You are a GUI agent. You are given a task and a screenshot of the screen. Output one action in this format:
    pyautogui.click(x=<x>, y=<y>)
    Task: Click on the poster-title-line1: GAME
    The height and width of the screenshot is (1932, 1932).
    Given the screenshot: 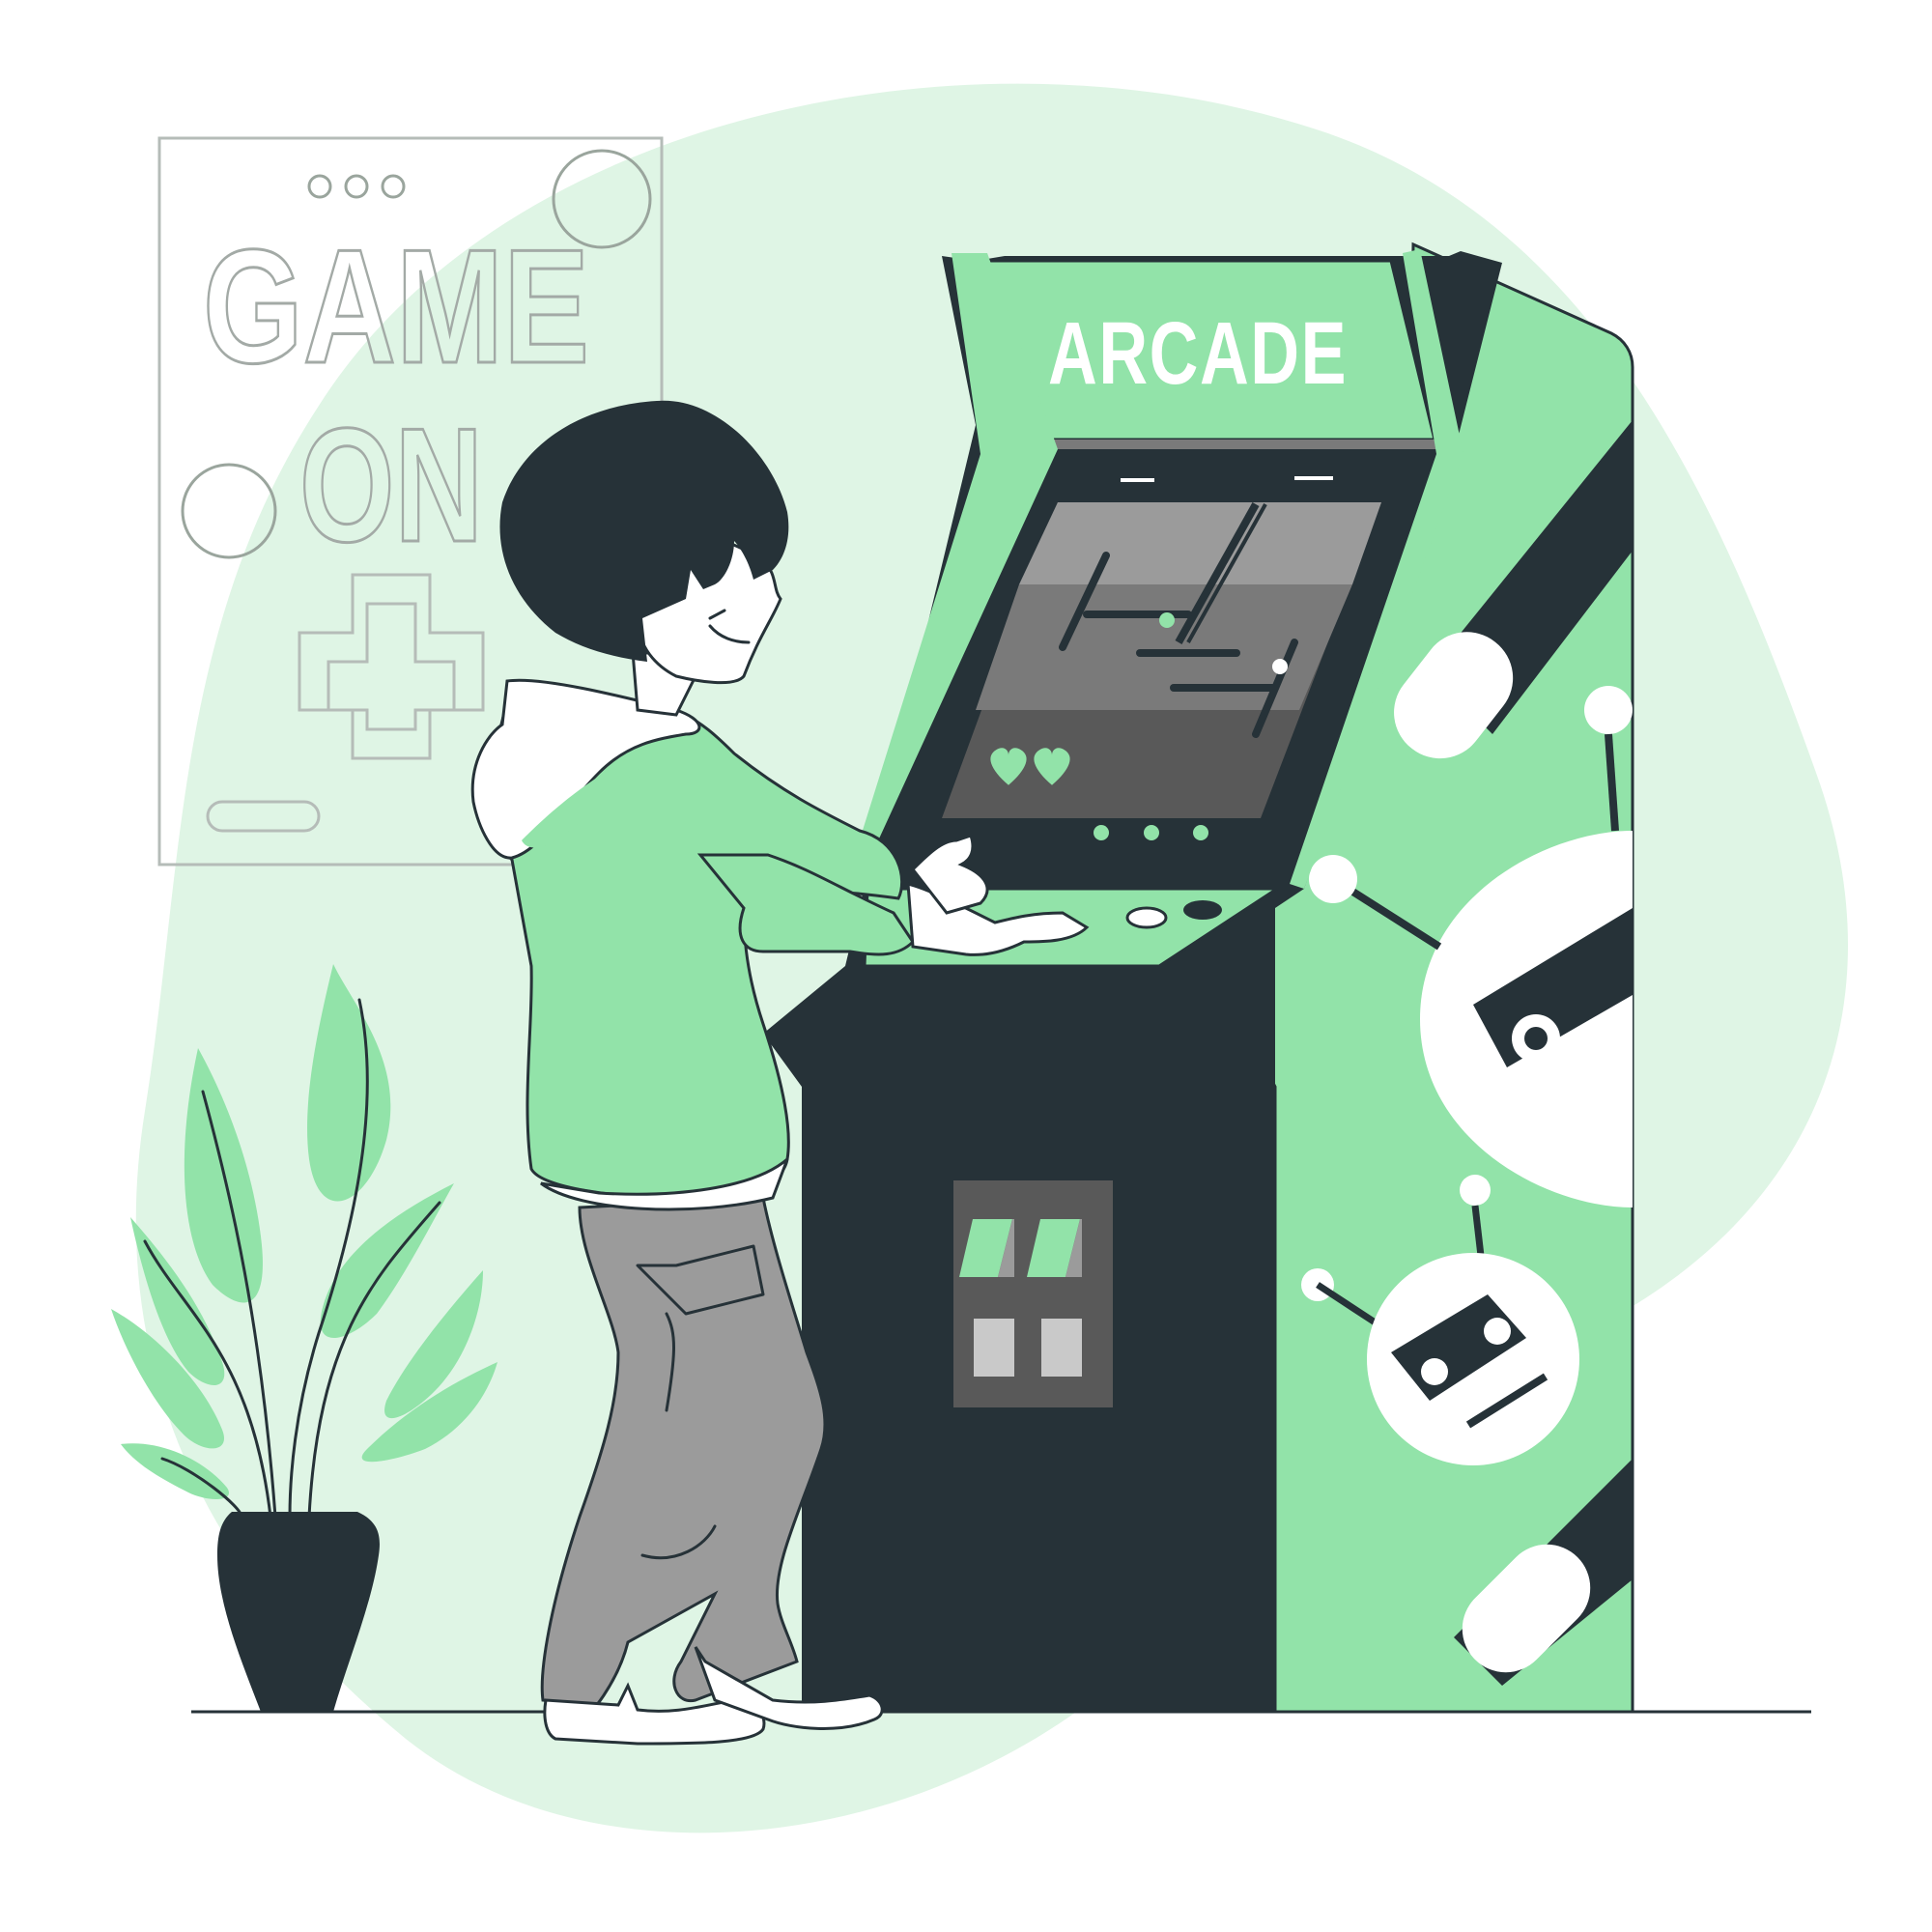 What is the action you would take?
    pyautogui.click(x=396, y=306)
    